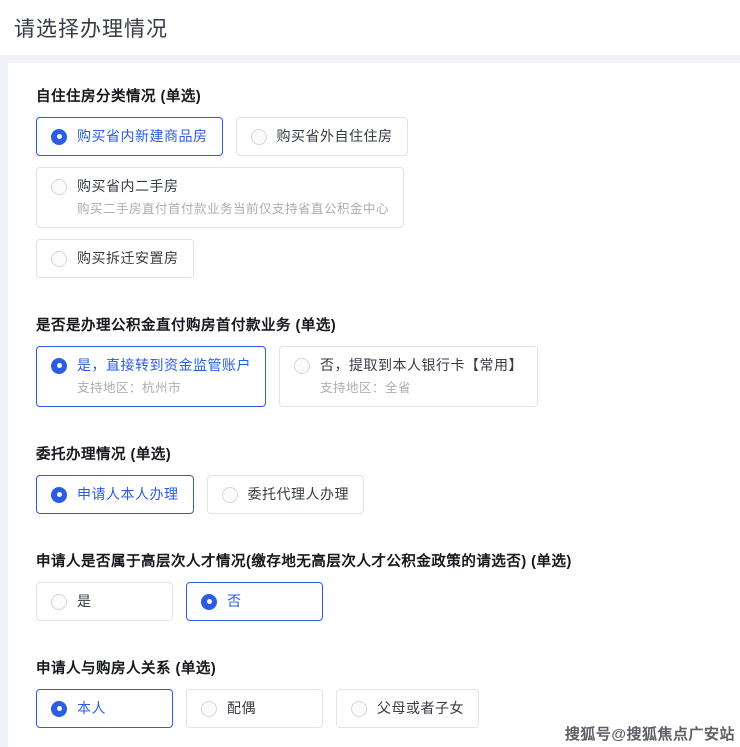 The height and width of the screenshot is (747, 740). I want to click on section-label: 是否是办理公积金直付购房首付款业务 (单选), so click(186, 326).